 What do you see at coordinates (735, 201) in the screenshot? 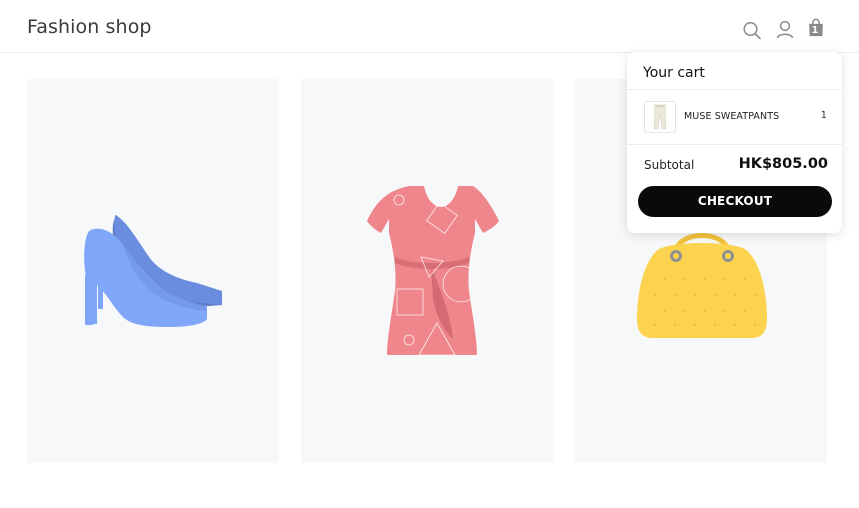
I see `checkout-button: CHECKOUT` at bounding box center [735, 201].